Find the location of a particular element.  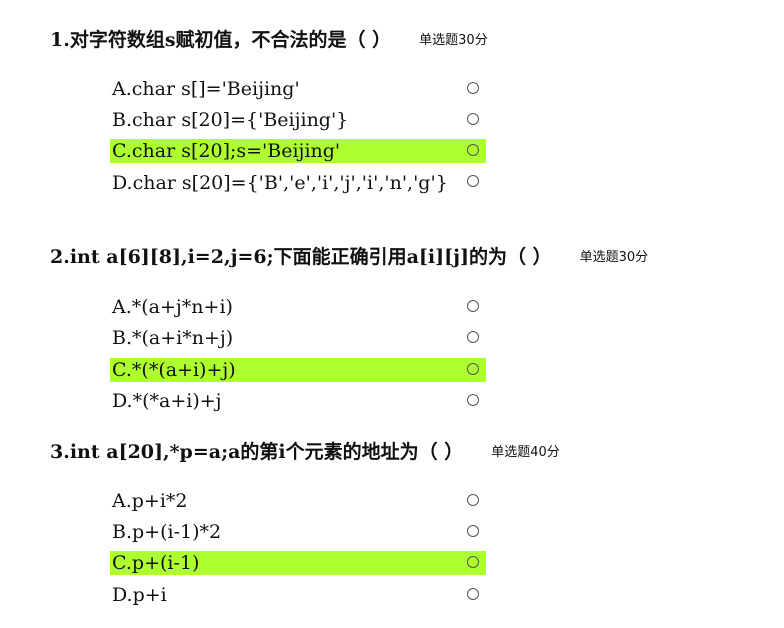

option-c: C.p+(i-1) is located at coordinates (298, 563).